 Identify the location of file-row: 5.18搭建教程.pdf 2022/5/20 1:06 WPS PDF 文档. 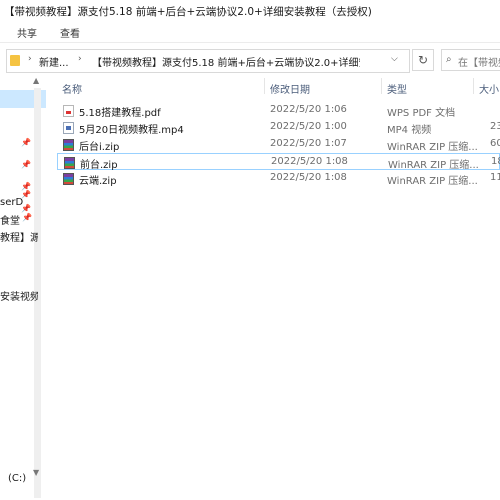
(278, 110).